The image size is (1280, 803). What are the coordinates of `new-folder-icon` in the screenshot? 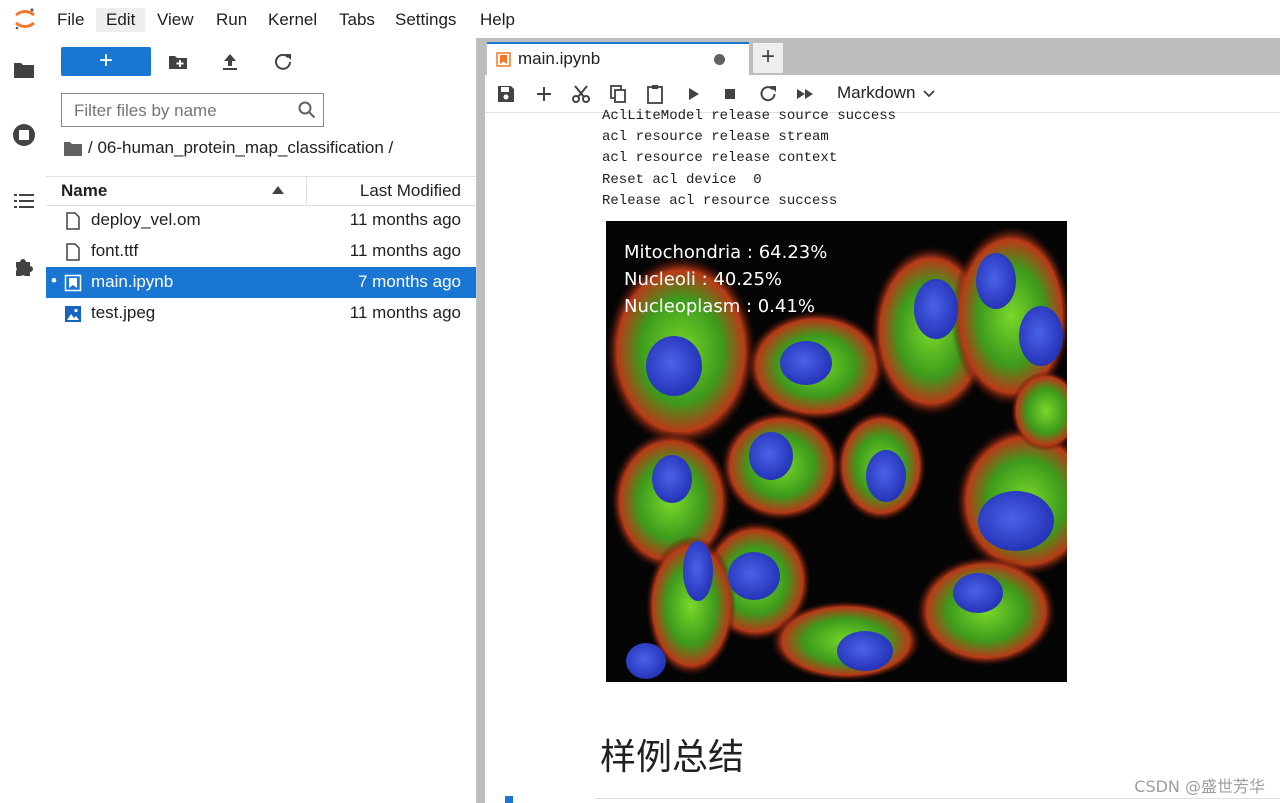 It's located at (178, 62).